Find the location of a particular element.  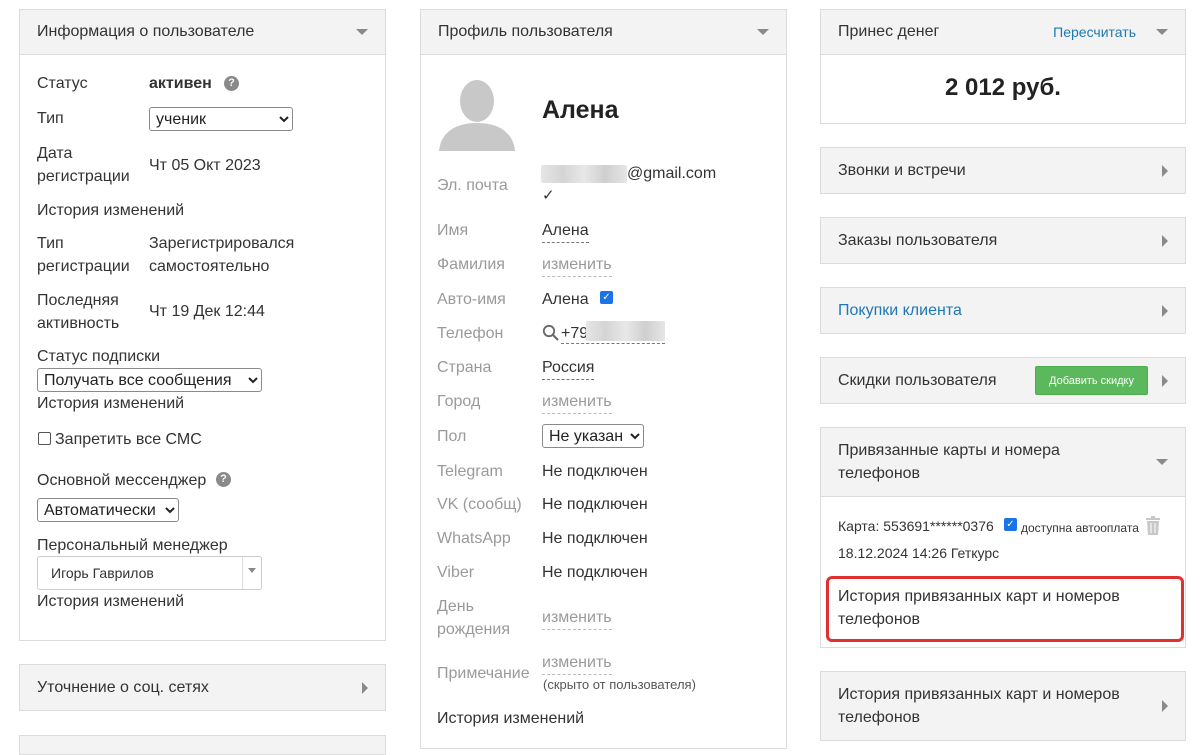

purchases-title: Покупки клиента is located at coordinates (900, 311).